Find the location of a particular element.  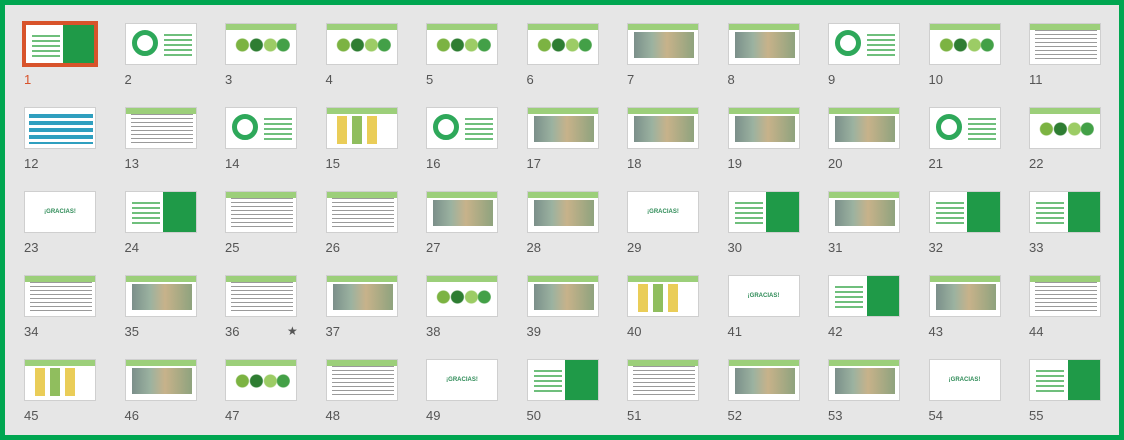

slide-thumbnail-50: 50 is located at coordinates (570, 397).